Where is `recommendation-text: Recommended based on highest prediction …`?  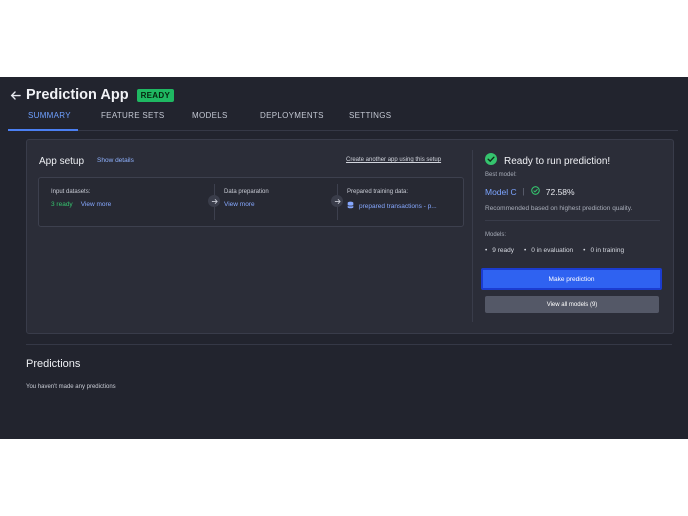 recommendation-text: Recommended based on highest prediction … is located at coordinates (559, 208).